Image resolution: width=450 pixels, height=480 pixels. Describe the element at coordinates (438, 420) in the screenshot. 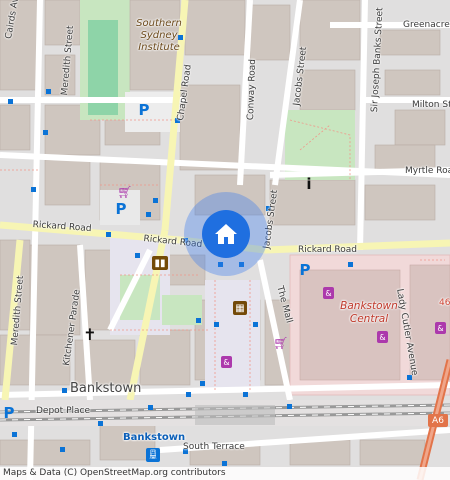

I see `route-shield-a6: A6` at that location.